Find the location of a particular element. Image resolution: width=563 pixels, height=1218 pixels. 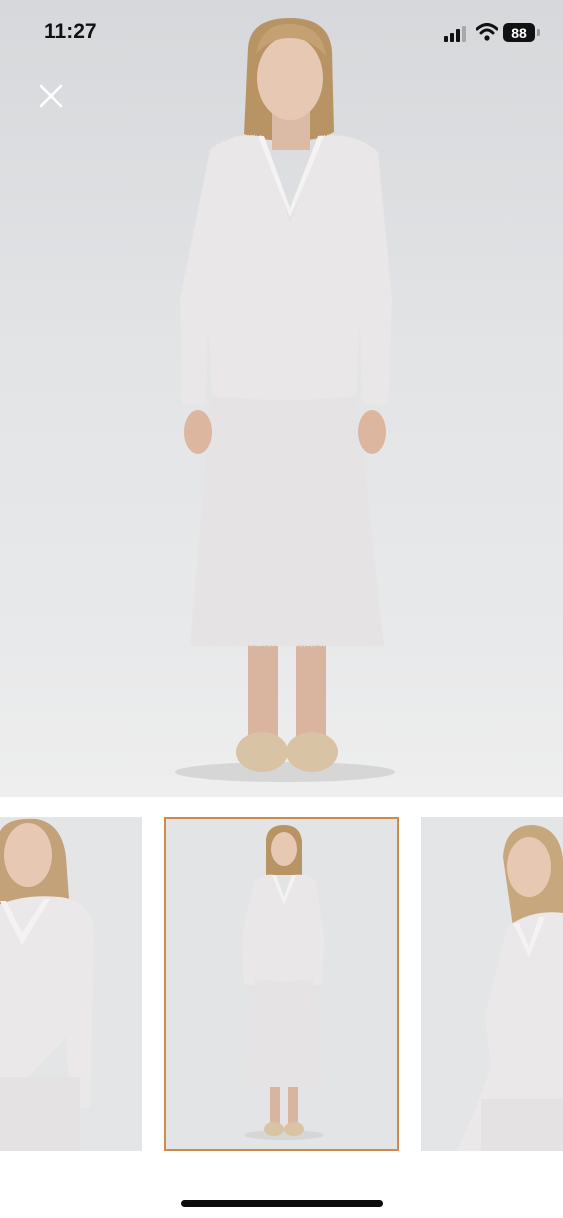

wifi-icon is located at coordinates (487, 32).